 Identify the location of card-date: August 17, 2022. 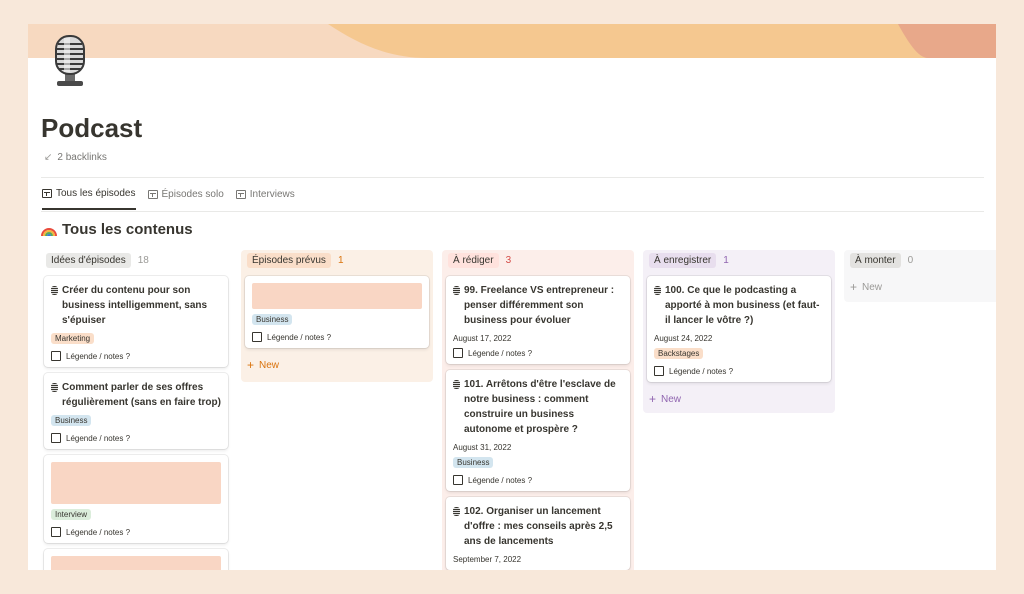
(482, 338).